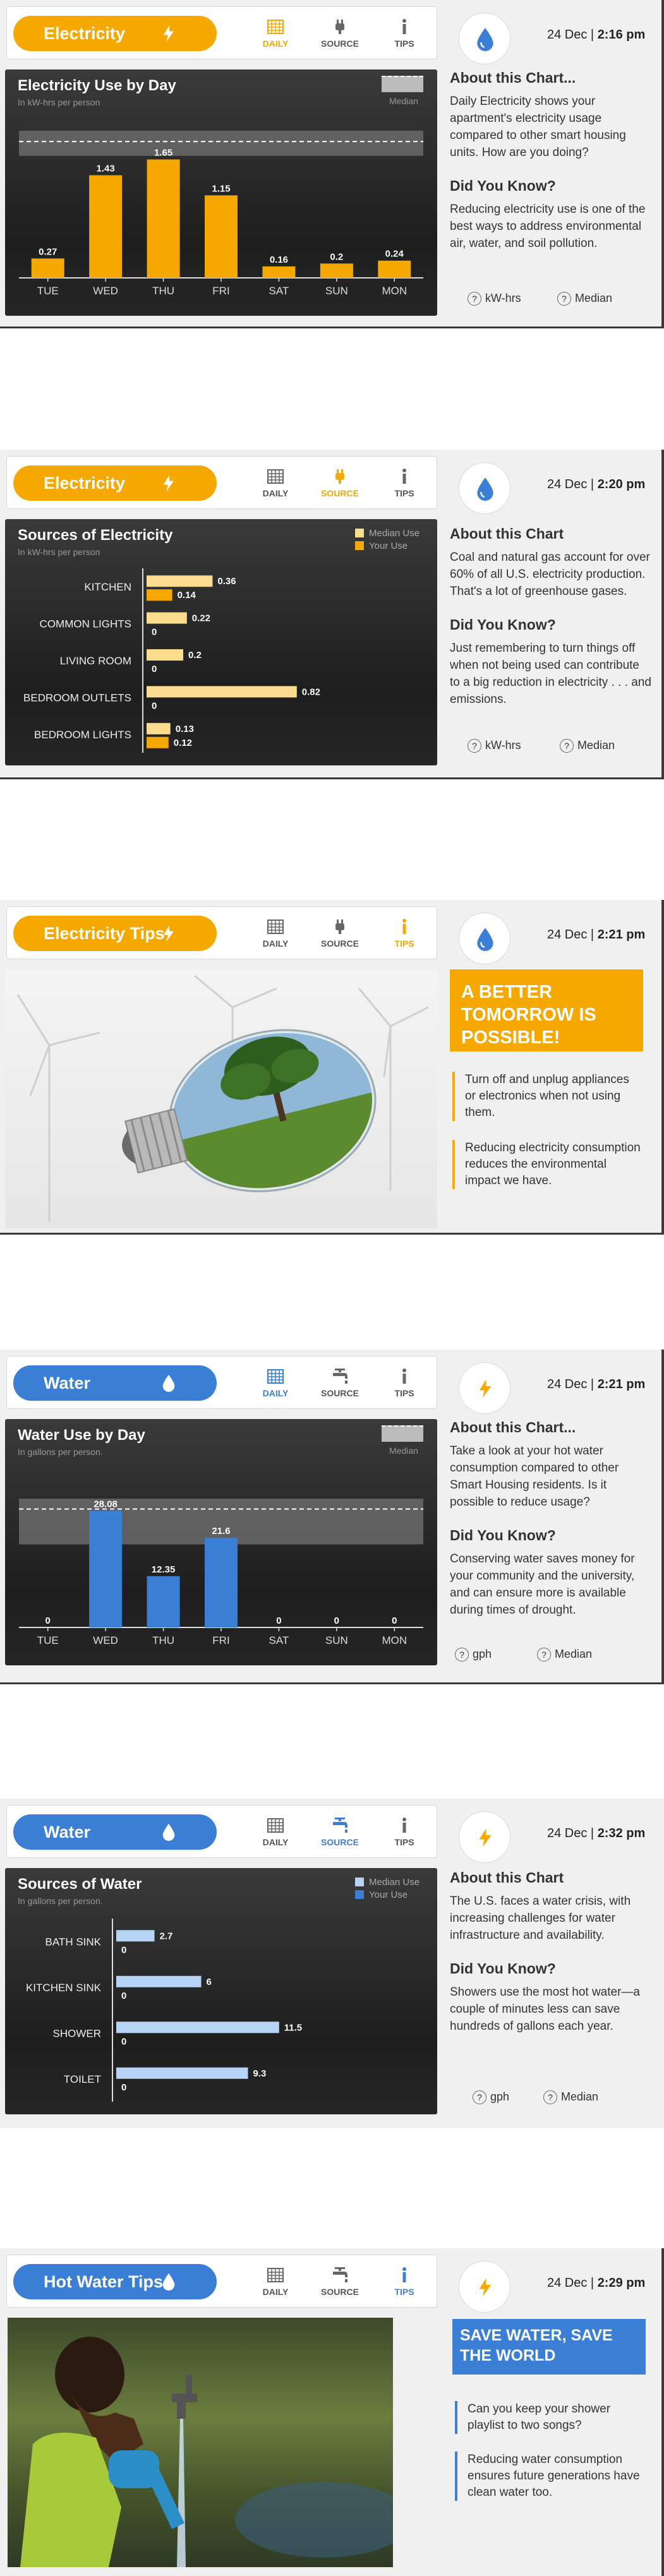 This screenshot has height=2576, width=664. Describe the element at coordinates (293, 2027) in the screenshot. I see `data-label: 11.5` at that location.